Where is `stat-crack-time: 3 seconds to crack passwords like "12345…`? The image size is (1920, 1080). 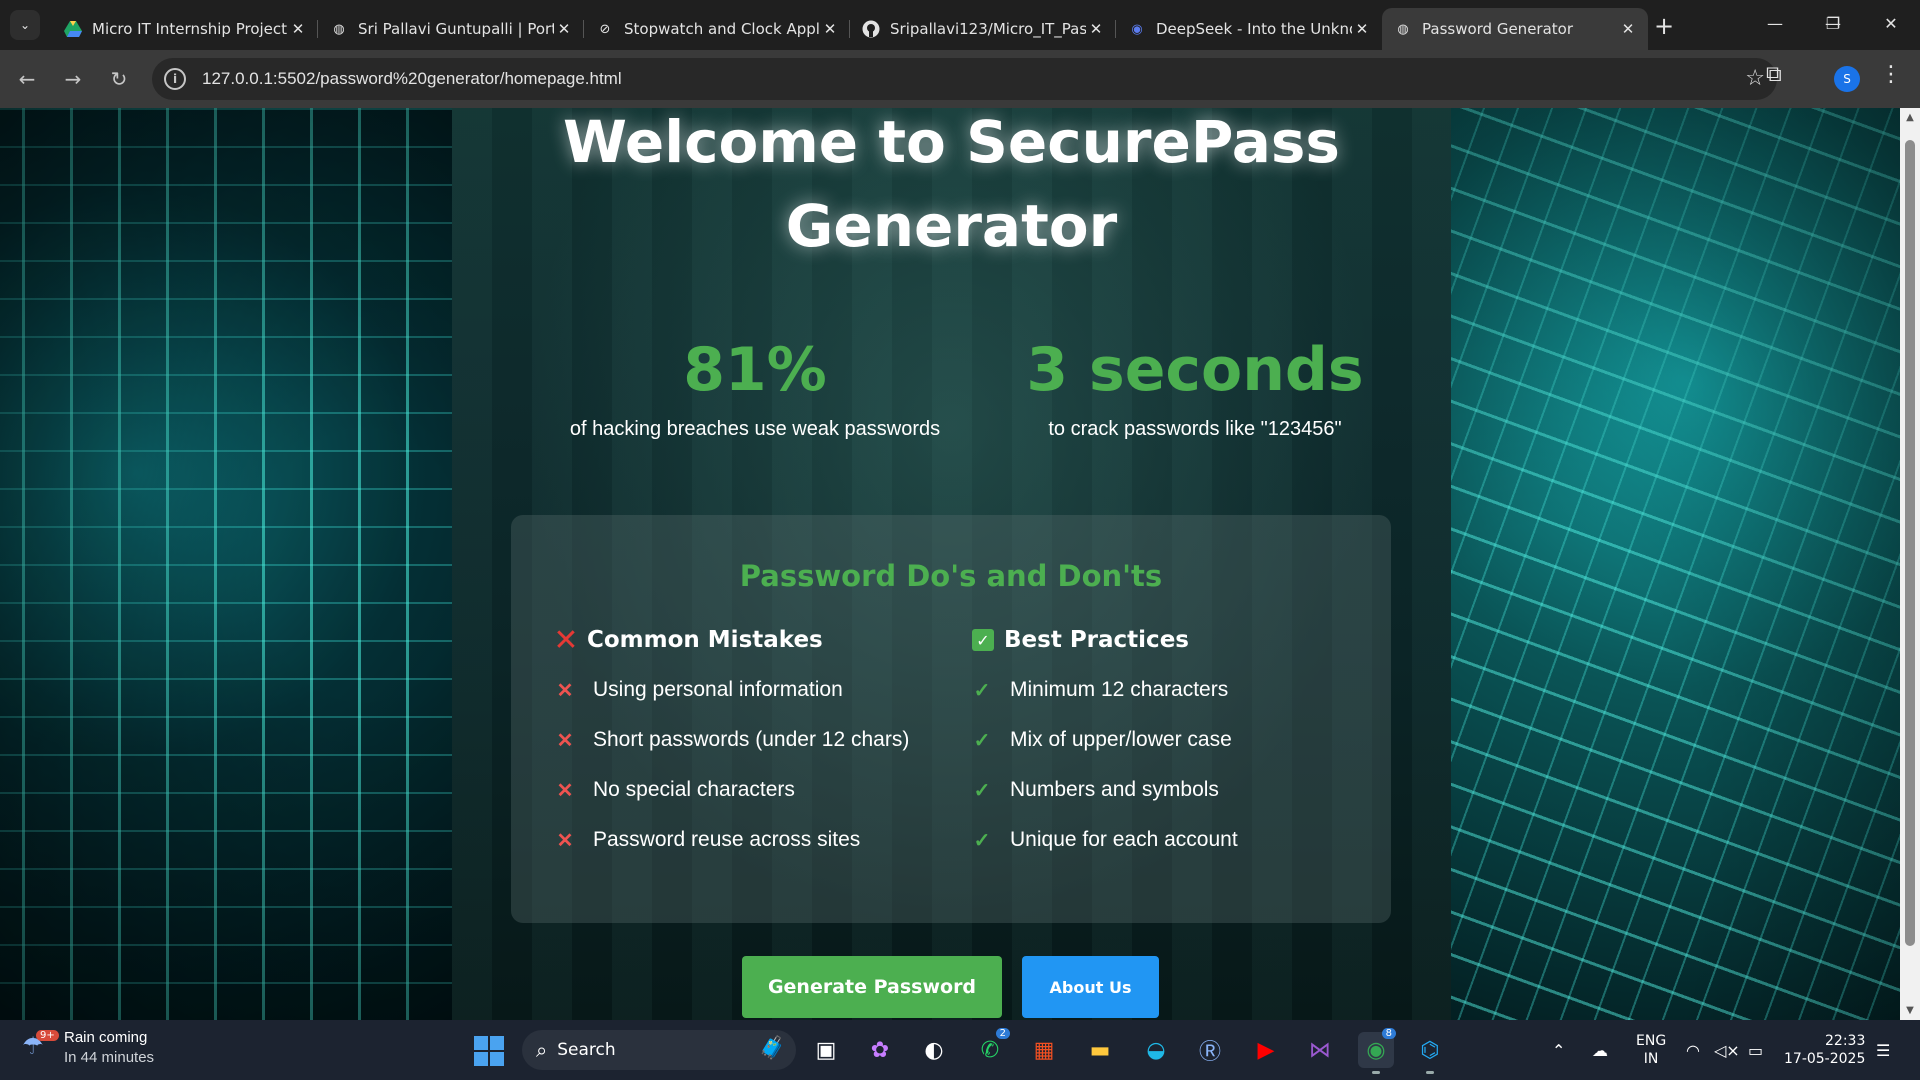 stat-crack-time: 3 seconds to crack passwords like "12345… is located at coordinates (1195, 387).